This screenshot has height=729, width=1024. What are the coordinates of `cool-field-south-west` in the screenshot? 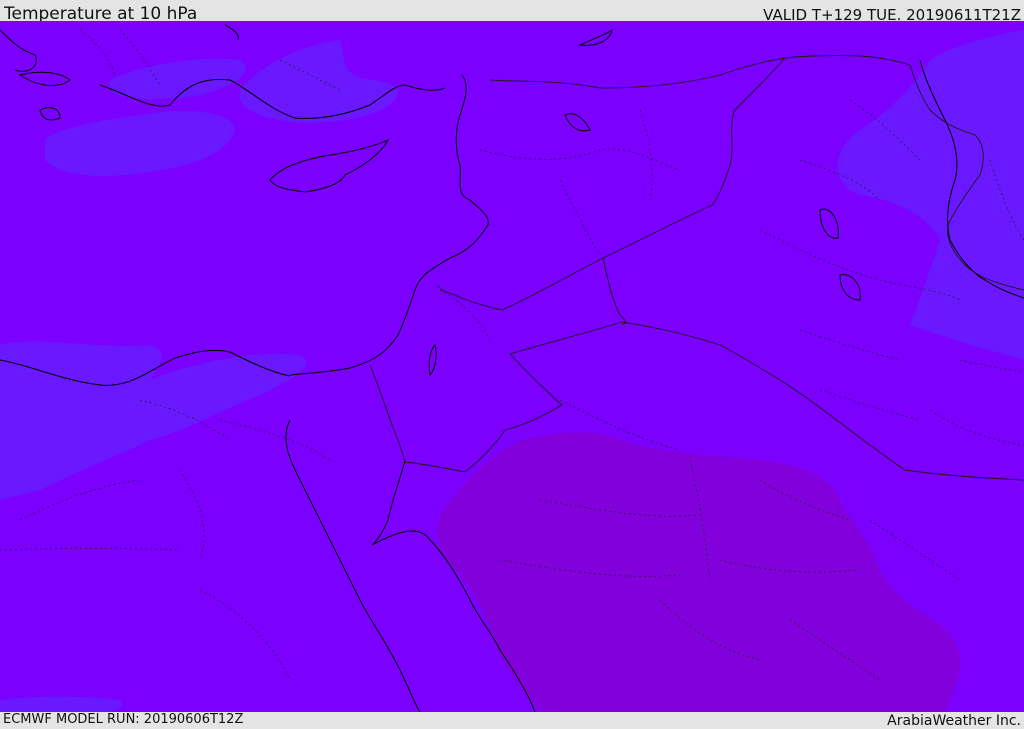 It's located at (61, 704).